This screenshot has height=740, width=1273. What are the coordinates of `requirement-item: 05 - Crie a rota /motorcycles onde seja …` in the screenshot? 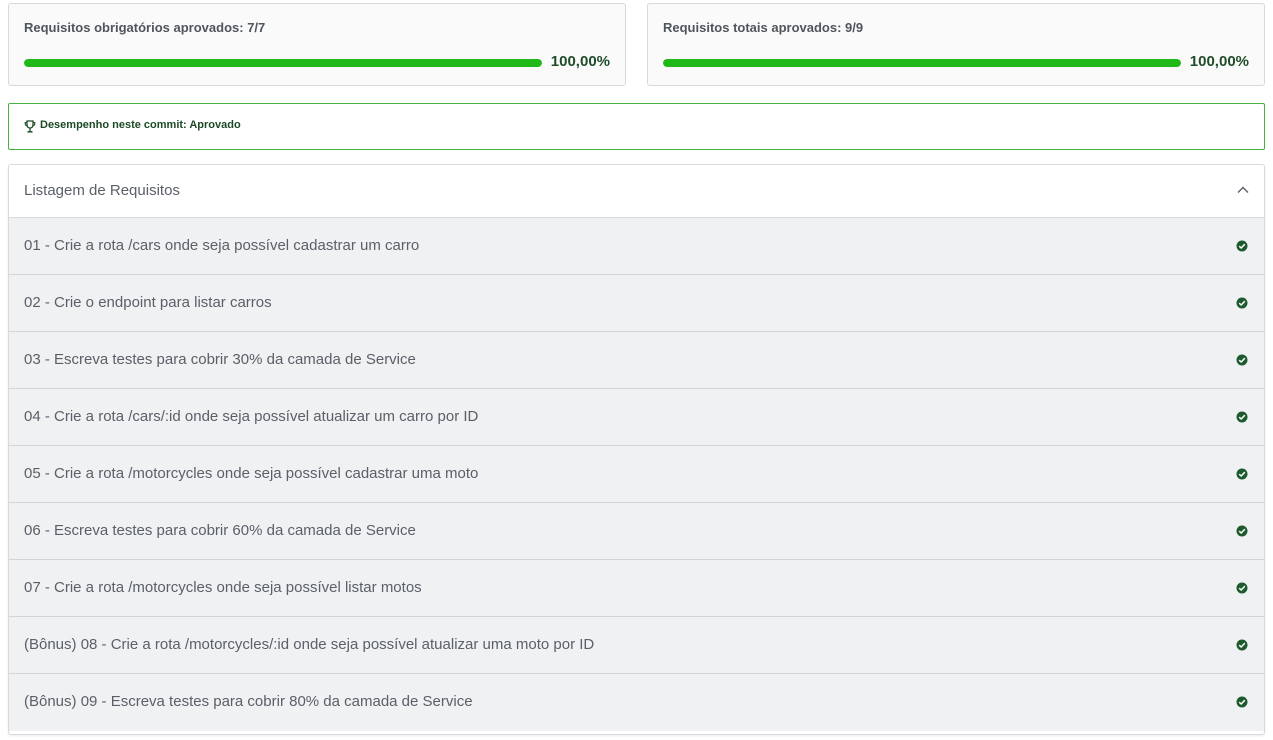 It's located at (636, 474).